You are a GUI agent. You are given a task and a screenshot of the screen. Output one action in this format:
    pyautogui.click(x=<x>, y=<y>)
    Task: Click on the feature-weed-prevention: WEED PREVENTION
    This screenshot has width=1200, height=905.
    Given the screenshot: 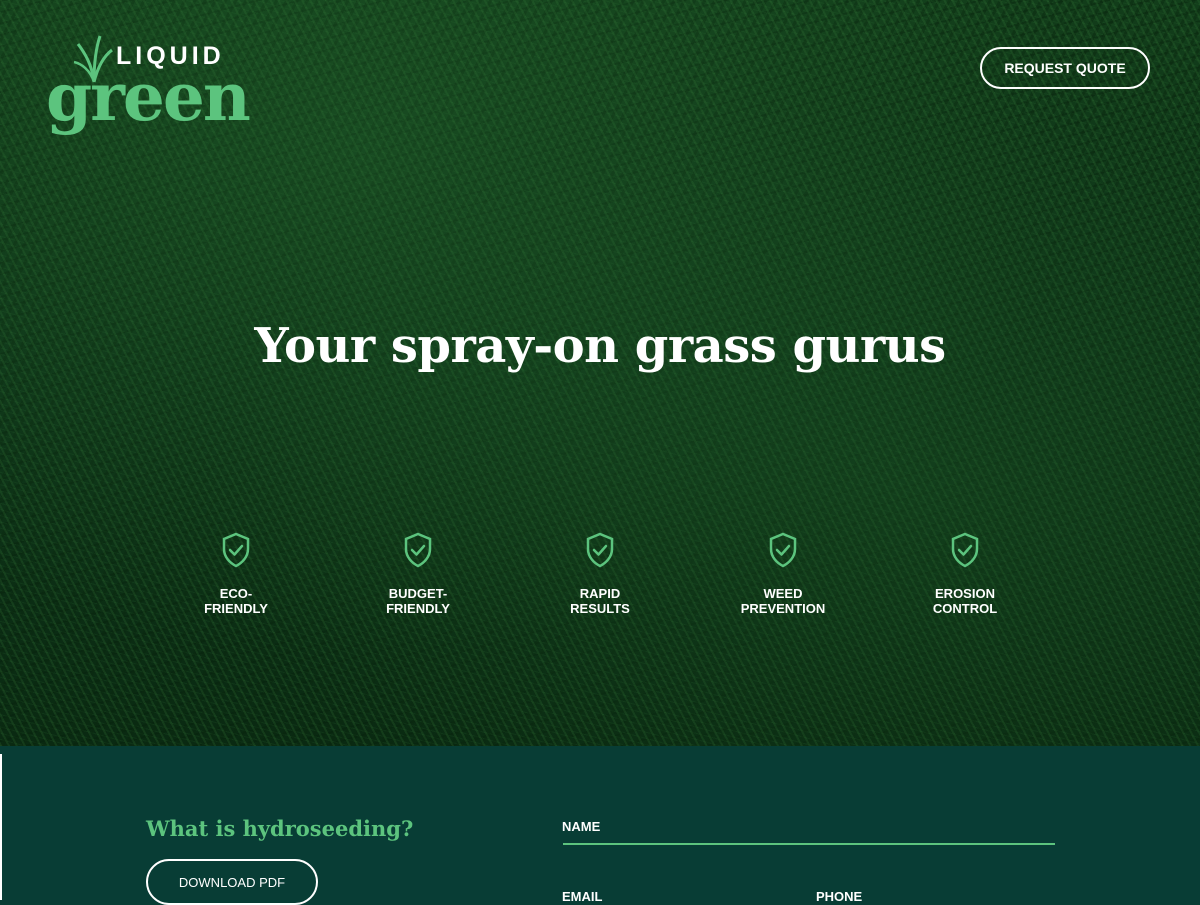 What is the action you would take?
    pyautogui.click(x=783, y=574)
    